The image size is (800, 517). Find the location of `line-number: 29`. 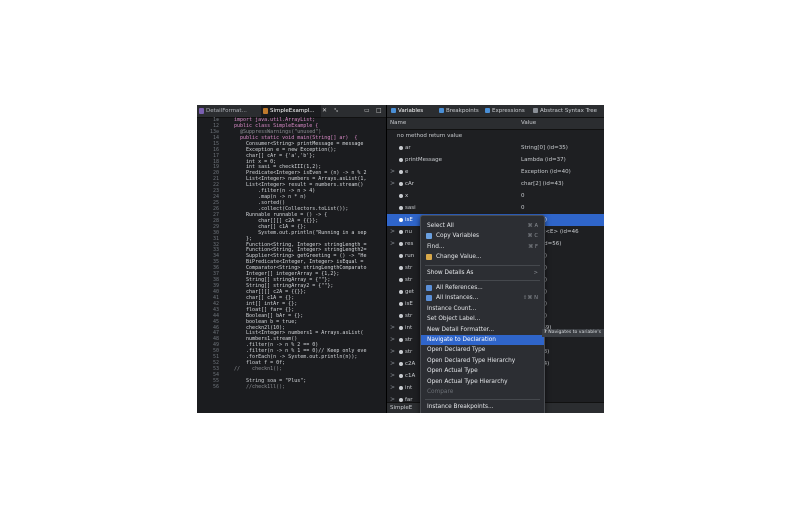

line-number: 29 is located at coordinates (215, 226).